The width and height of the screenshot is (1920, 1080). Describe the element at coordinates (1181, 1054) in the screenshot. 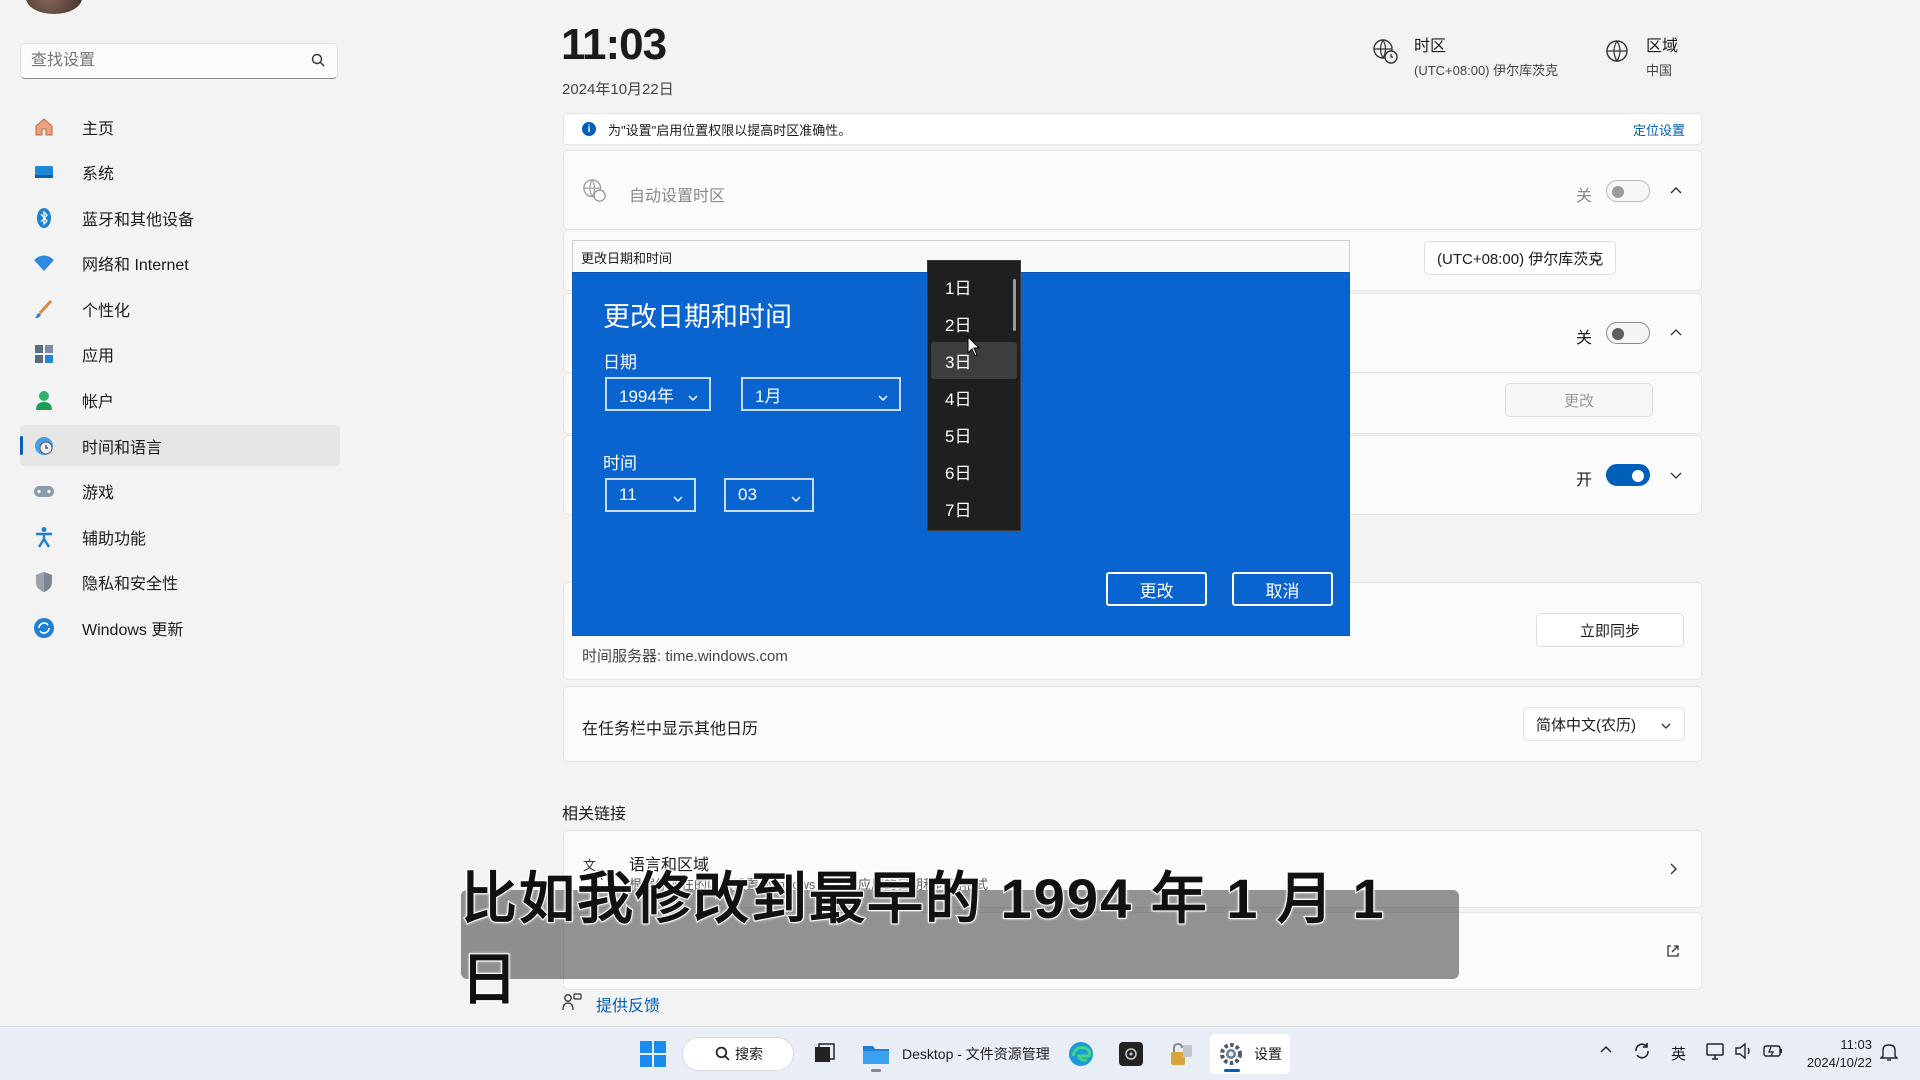

I see `taskbar-app-lock` at that location.